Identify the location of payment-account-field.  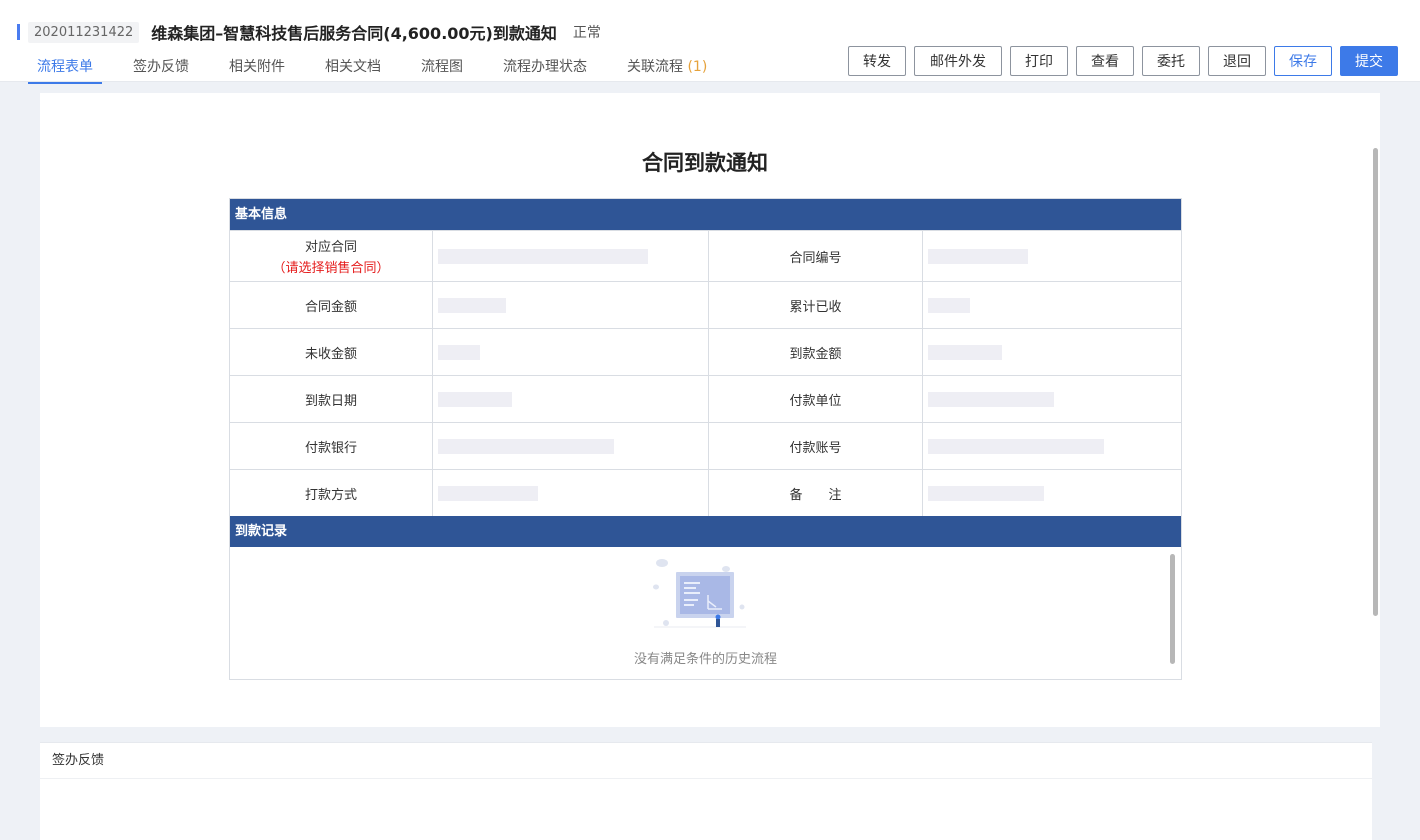
(1052, 446).